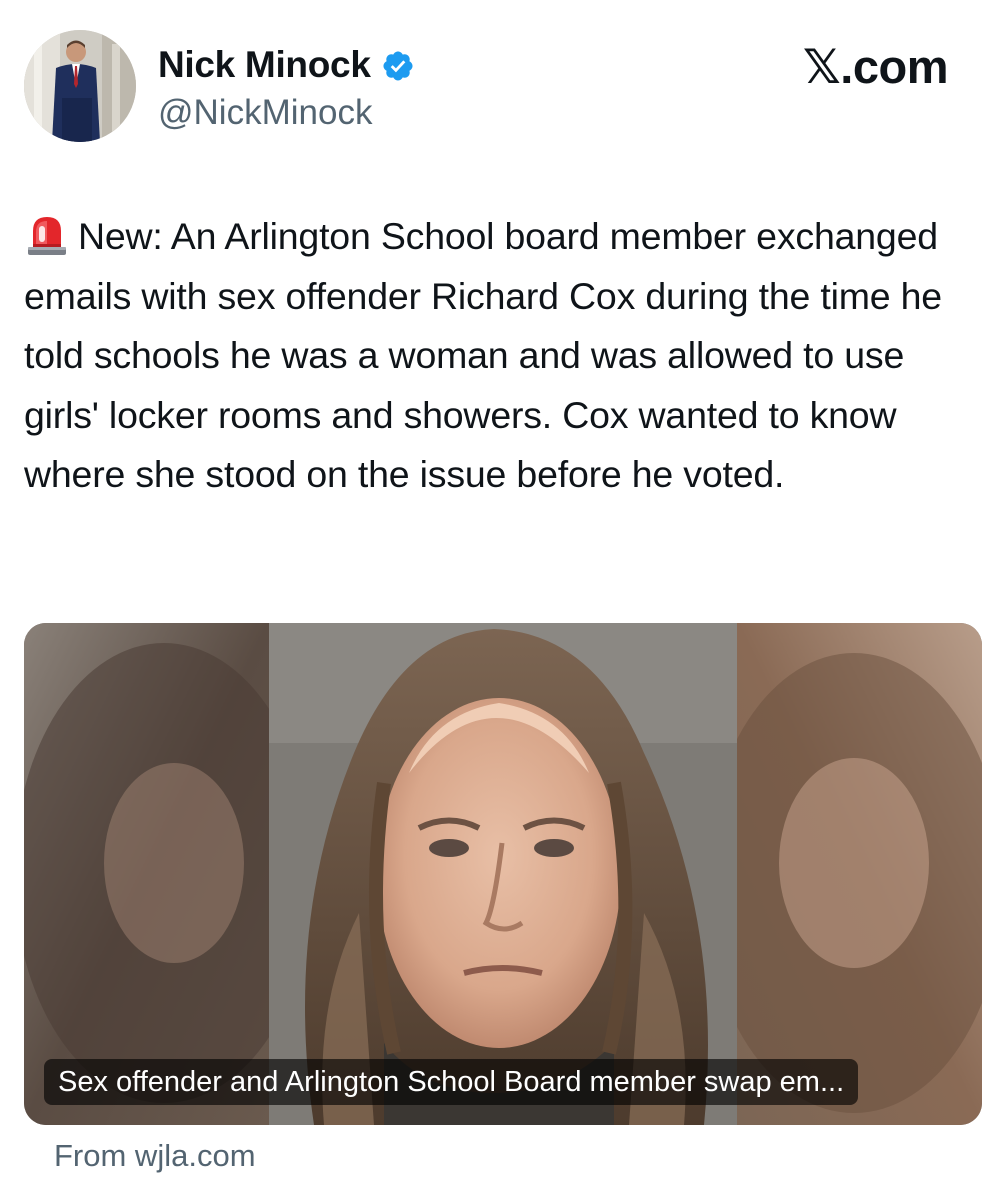 This screenshot has height=1200, width=1006. I want to click on author-name-row: Nick Minock, so click(286, 65).